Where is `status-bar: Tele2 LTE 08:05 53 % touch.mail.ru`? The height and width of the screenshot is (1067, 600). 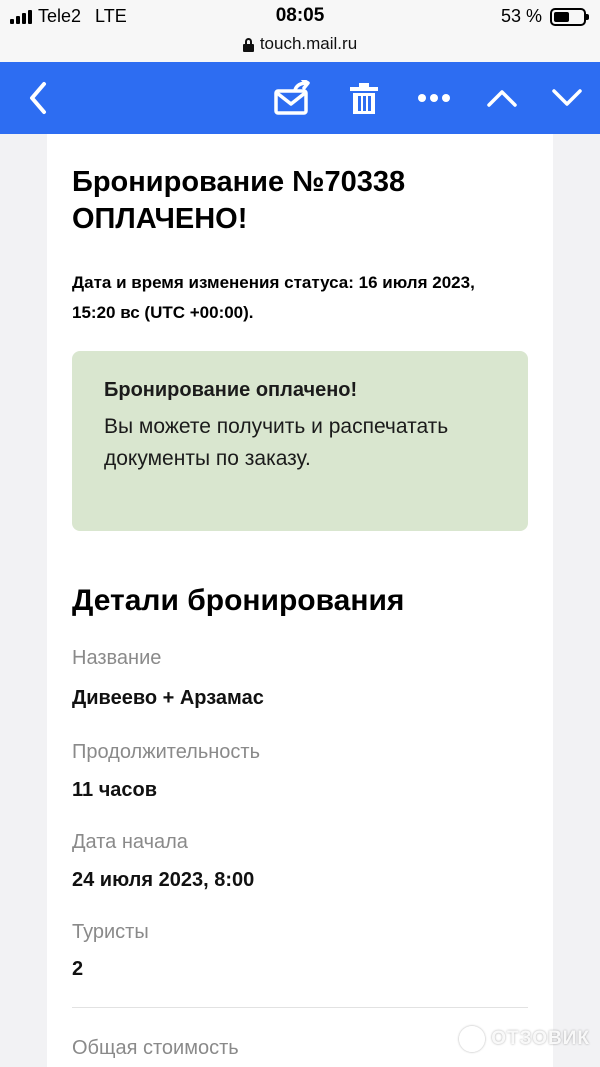 status-bar: Tele2 LTE 08:05 53 % touch.mail.ru is located at coordinates (300, 31).